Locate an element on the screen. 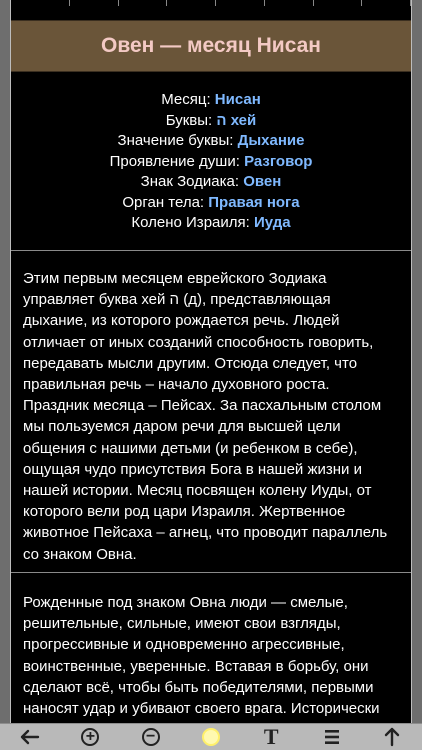 The image size is (422, 750). back-arrow-icon is located at coordinates (30, 737).